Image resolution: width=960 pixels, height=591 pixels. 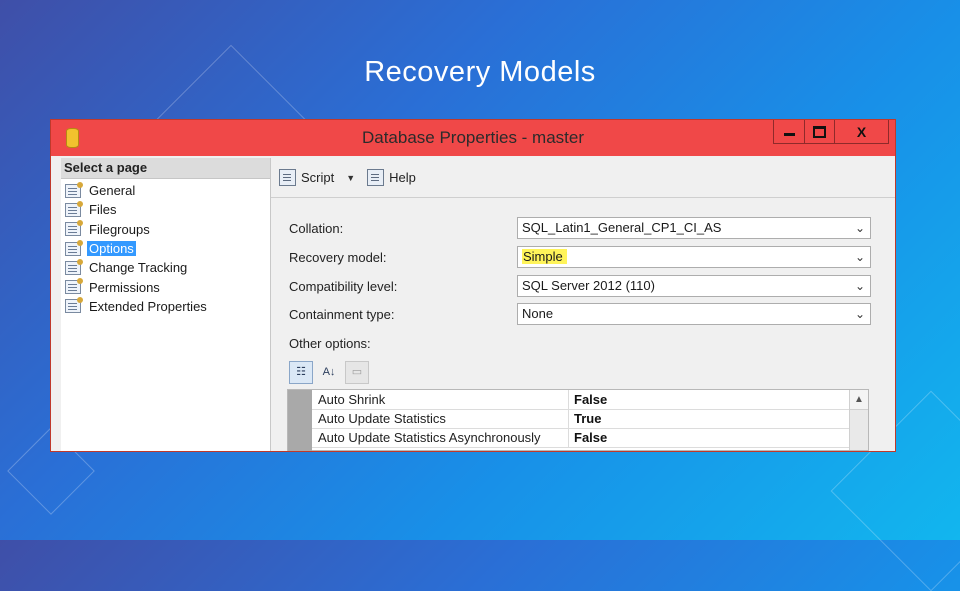 I want to click on containment-type-select: None ⌄, so click(x=694, y=314).